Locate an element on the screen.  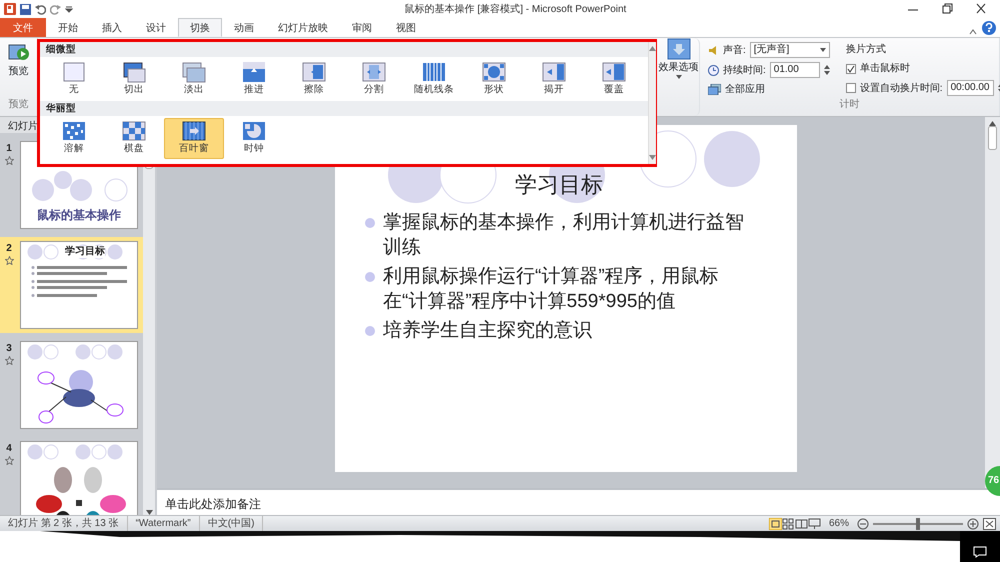
thumbnail-title: 学习目标 is located at coordinates (85, 252).